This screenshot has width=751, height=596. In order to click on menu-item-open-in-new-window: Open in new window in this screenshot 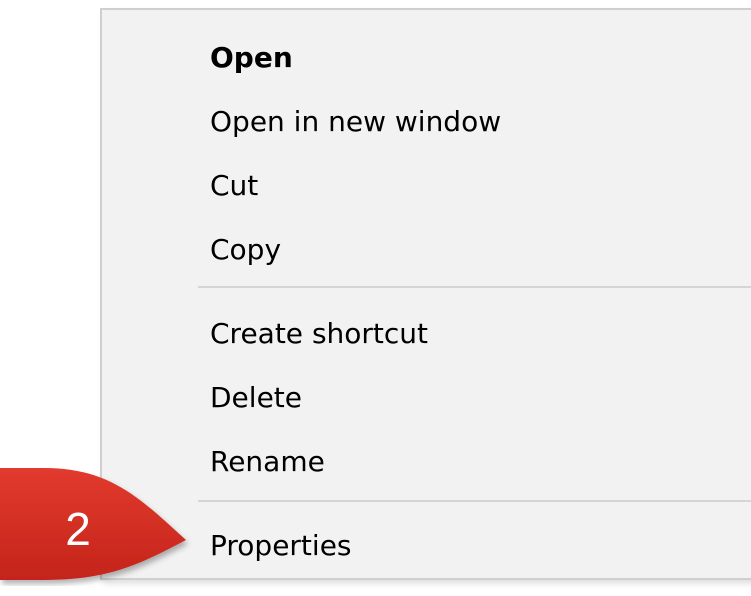, I will do `click(426, 122)`.